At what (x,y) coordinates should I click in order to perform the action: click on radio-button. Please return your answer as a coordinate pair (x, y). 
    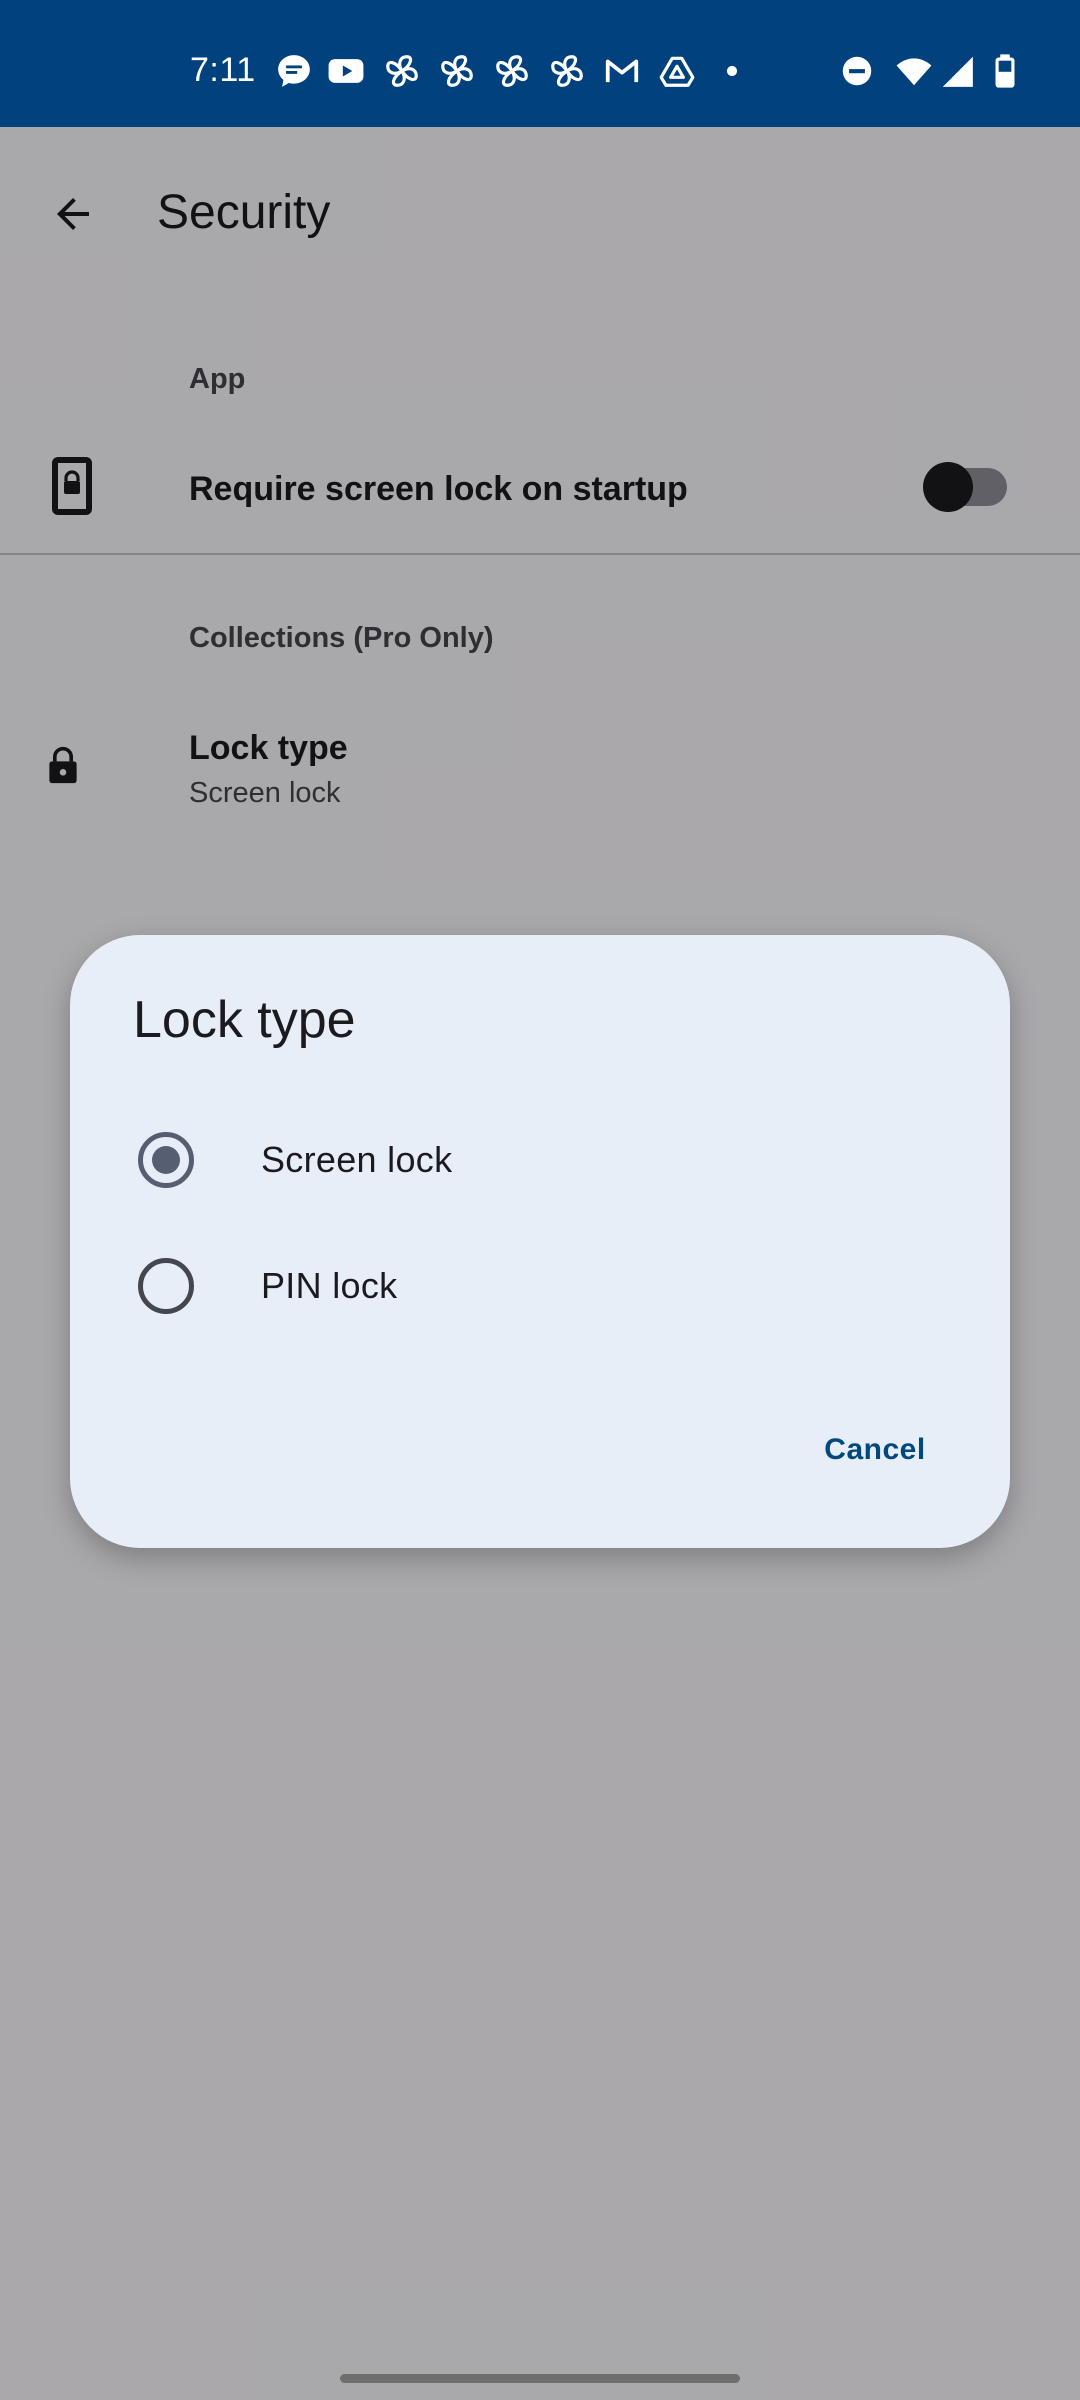
    Looking at the image, I should click on (166, 1286).